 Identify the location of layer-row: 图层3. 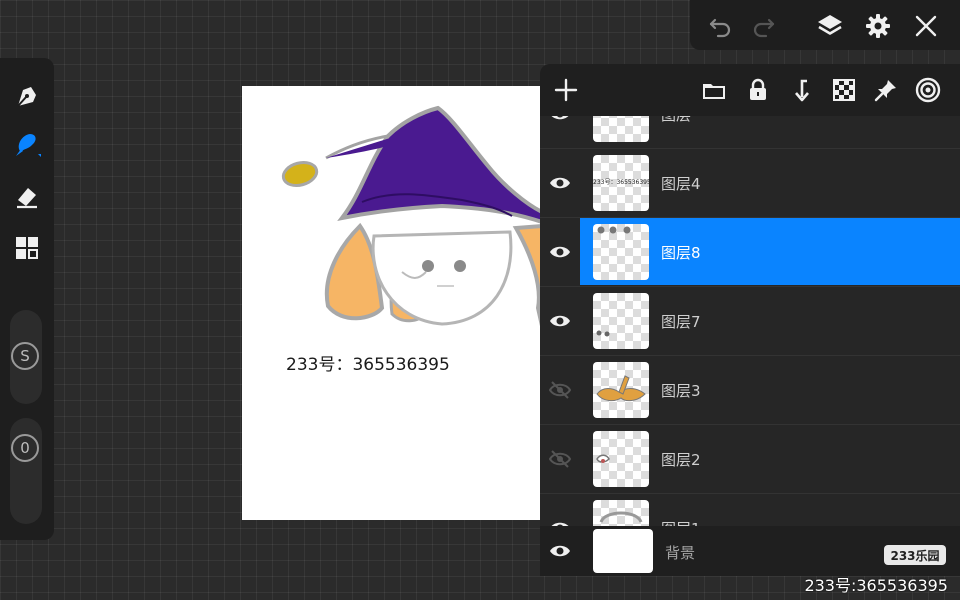
(750, 389).